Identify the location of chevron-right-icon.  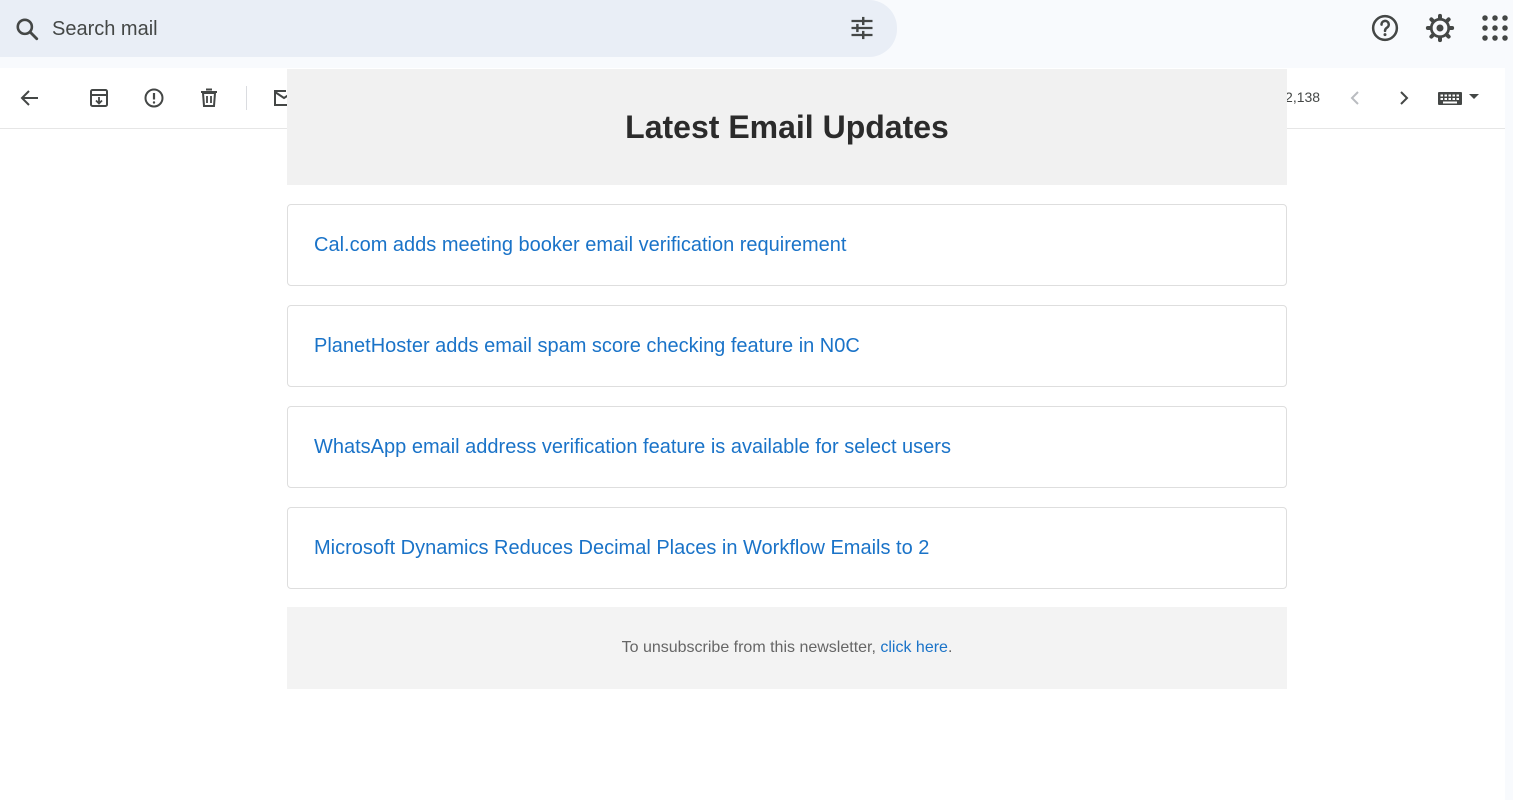
(1404, 98).